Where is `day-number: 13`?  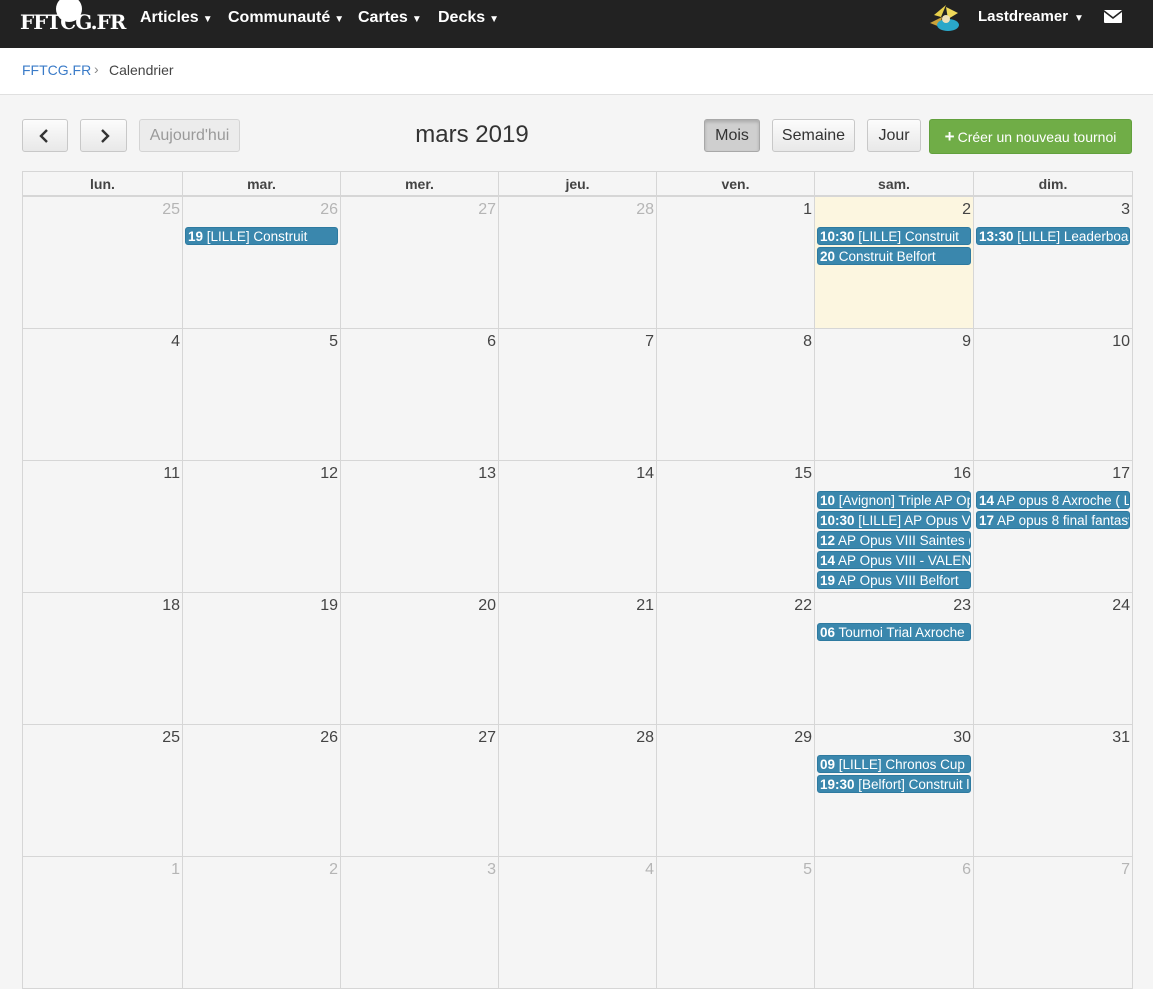 day-number: 13 is located at coordinates (487, 474).